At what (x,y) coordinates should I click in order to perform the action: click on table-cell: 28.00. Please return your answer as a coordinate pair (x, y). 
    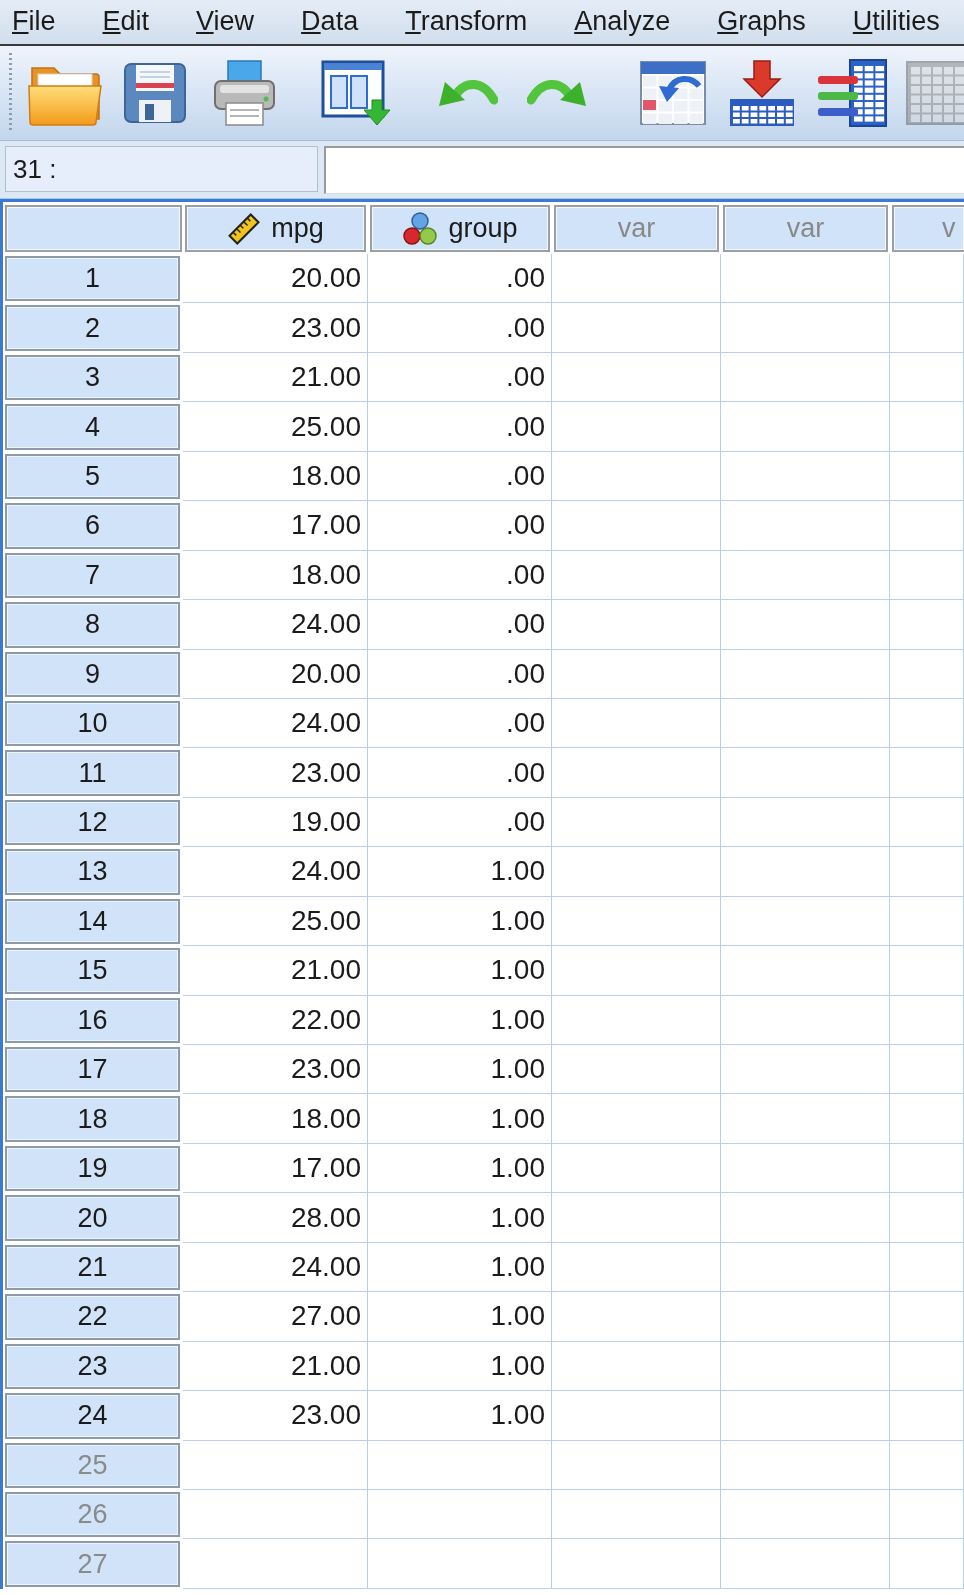
    Looking at the image, I should click on (275, 1218).